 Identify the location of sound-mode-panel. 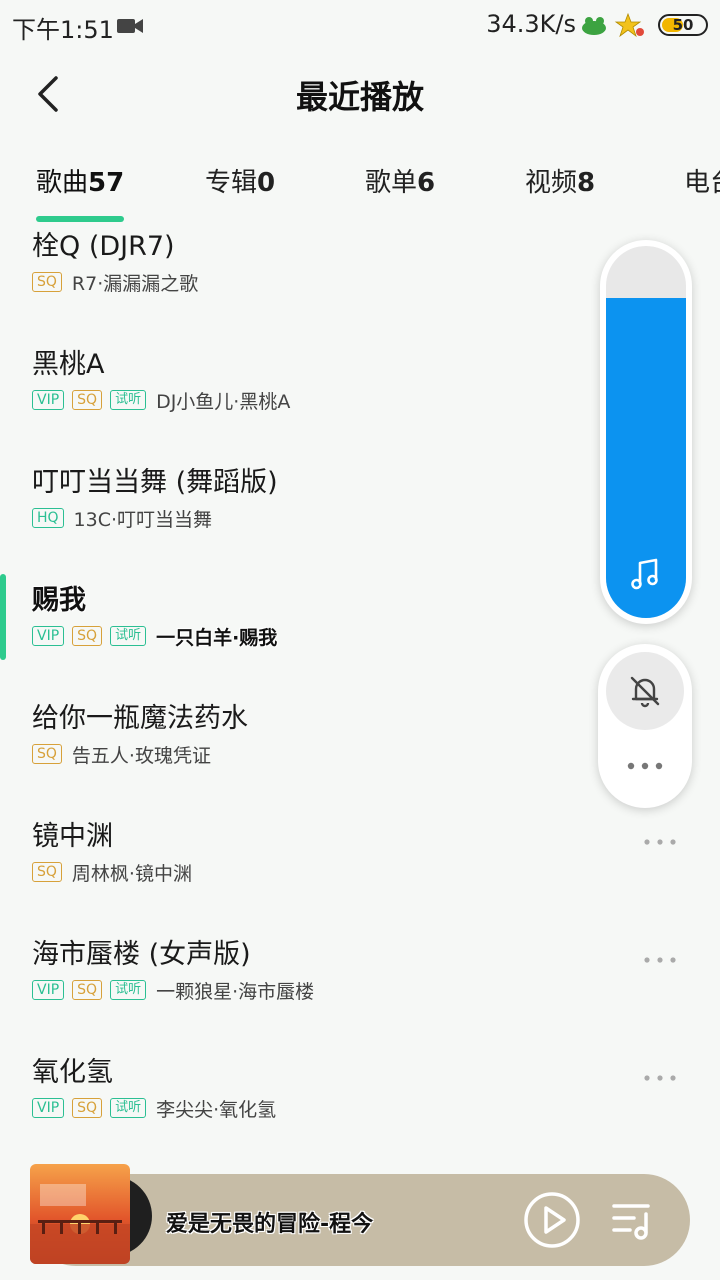
(645, 726).